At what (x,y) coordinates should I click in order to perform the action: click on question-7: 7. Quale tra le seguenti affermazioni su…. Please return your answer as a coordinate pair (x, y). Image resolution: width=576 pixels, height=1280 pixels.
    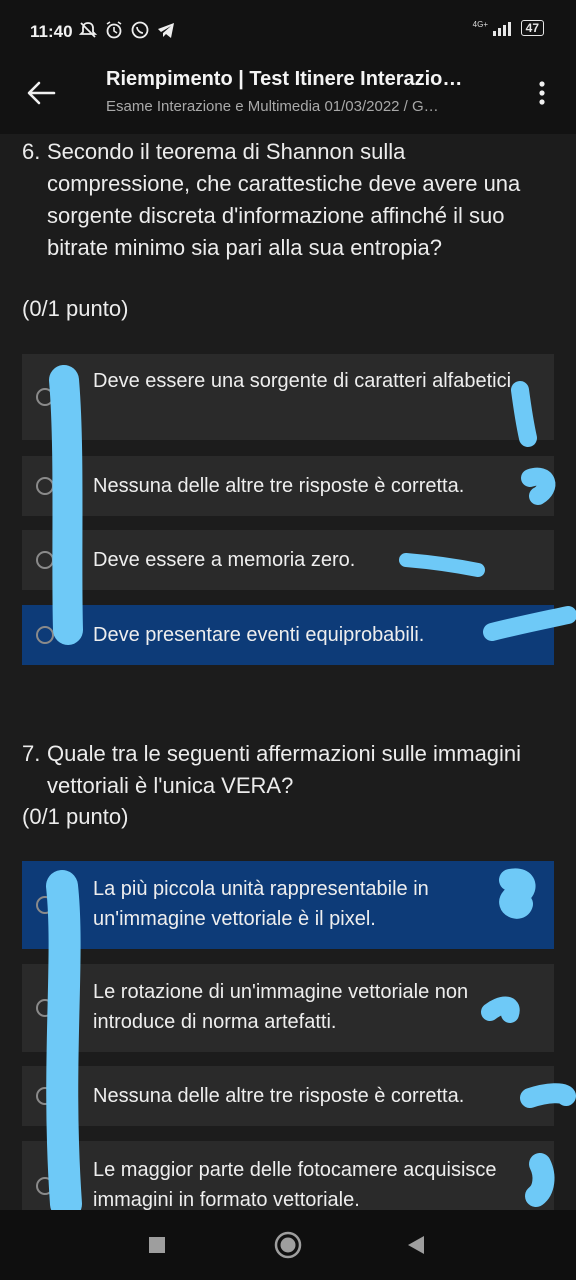
    Looking at the image, I should click on (287, 770).